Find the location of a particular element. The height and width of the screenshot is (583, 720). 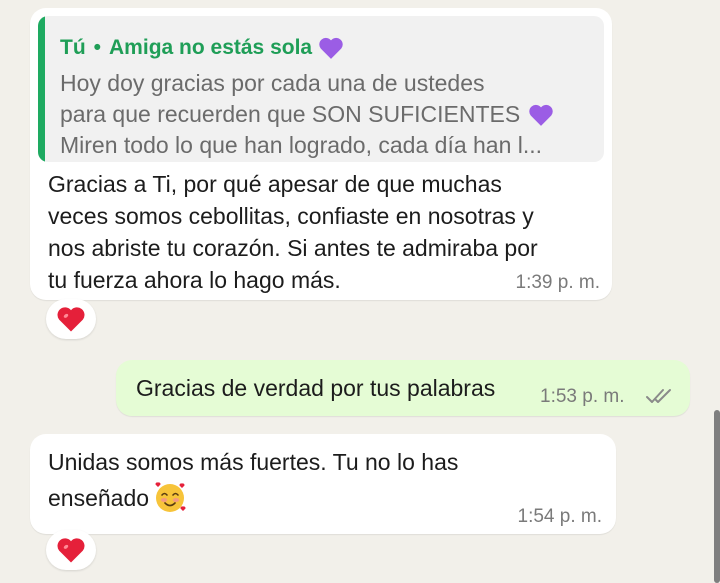

message-line: tu fuerza ahora lo hago más. is located at coordinates (194, 280).